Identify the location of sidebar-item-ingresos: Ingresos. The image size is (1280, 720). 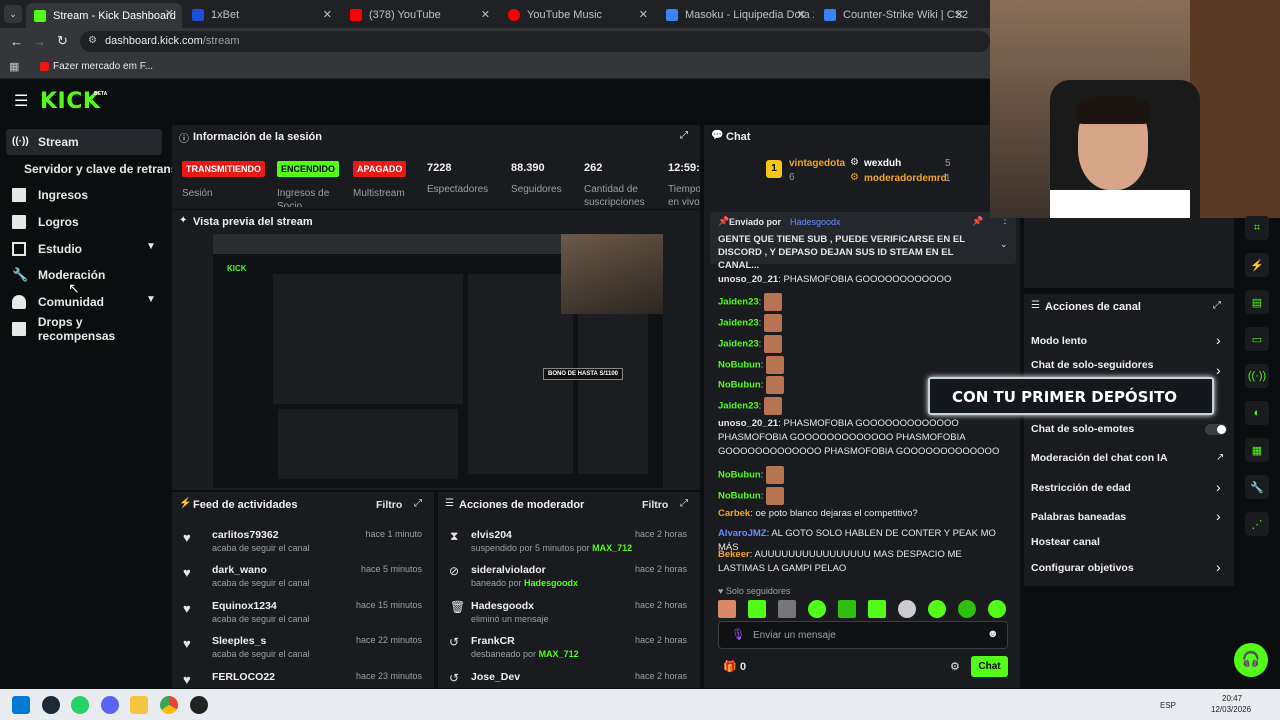
(85, 195).